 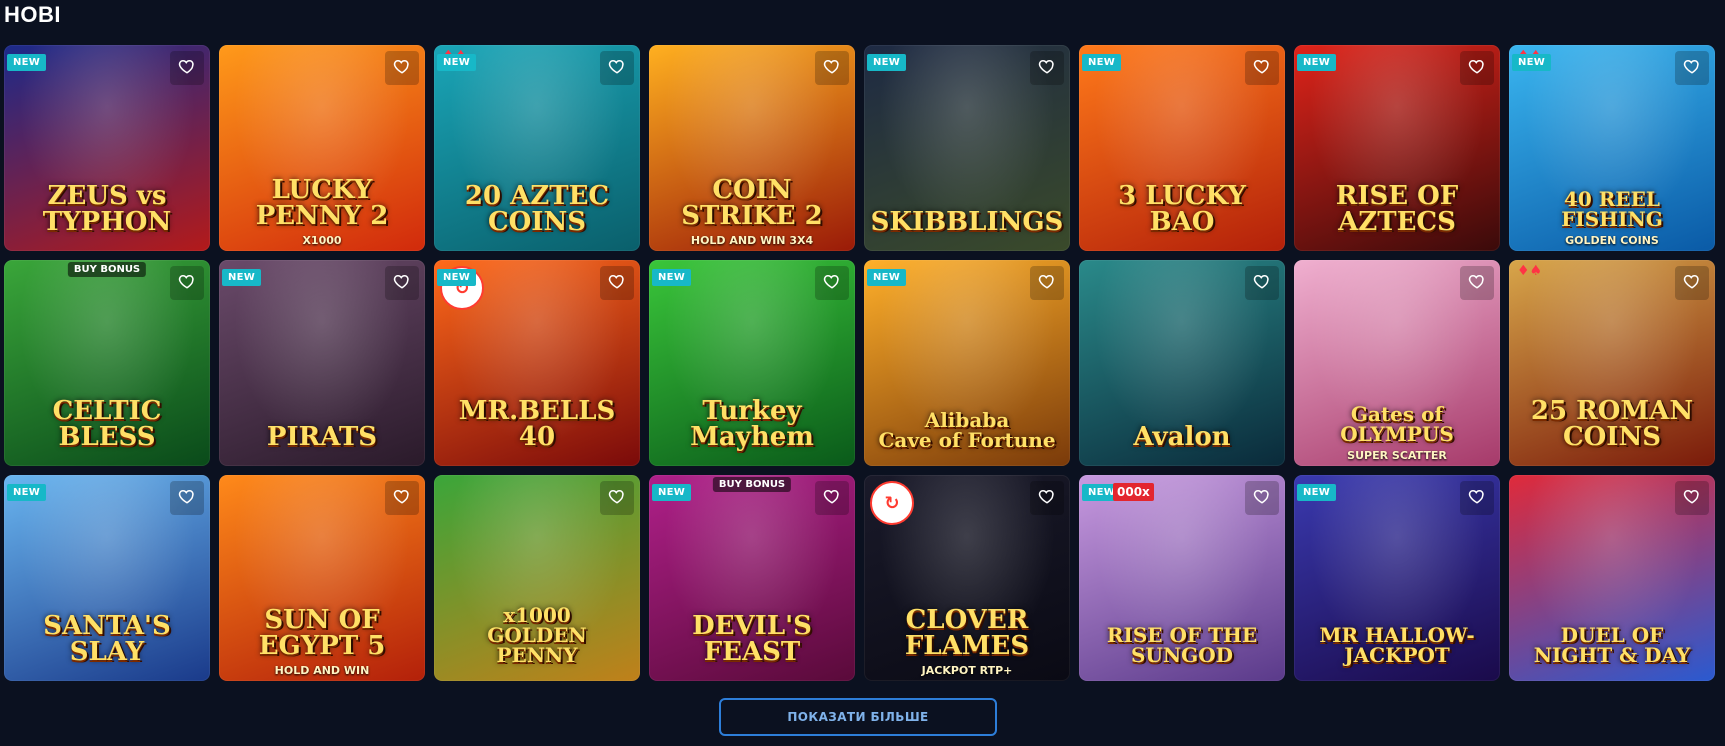 What do you see at coordinates (107, 209) in the screenshot?
I see `game-title: ZEUS vs TYPHON` at bounding box center [107, 209].